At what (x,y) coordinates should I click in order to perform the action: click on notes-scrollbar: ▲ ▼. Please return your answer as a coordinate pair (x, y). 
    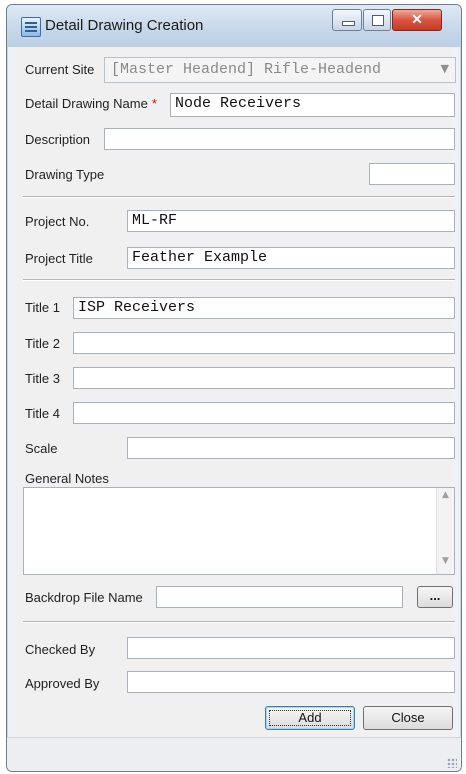
    Looking at the image, I should click on (445, 531).